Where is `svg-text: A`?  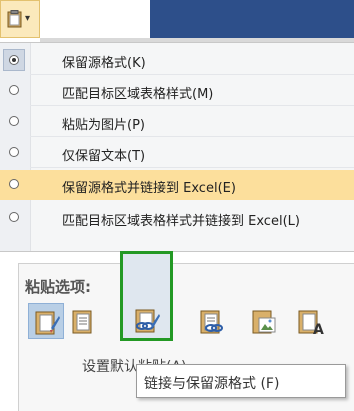
svg-text: A is located at coordinates (318, 328).